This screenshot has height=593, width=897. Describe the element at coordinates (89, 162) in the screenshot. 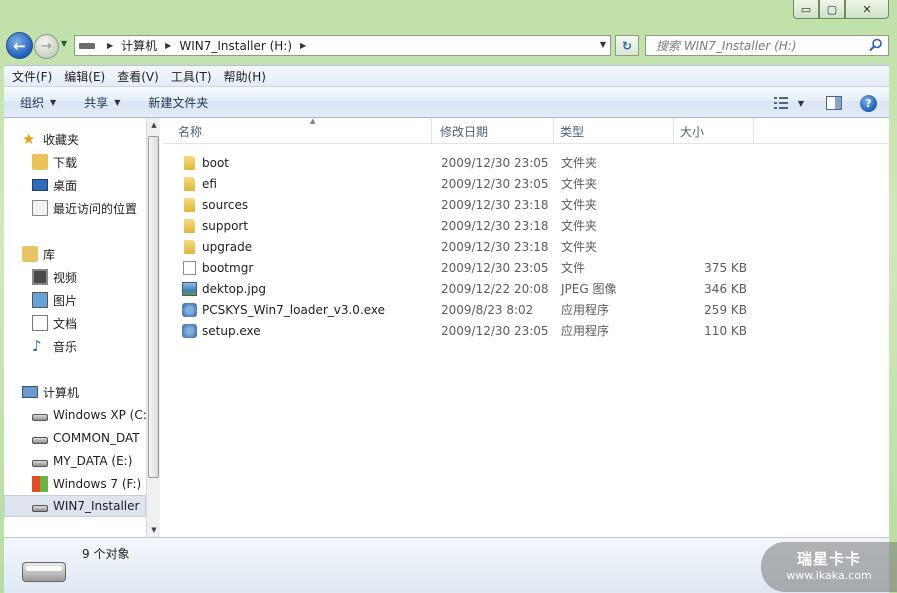

I see `nav-downloads: 下载` at that location.